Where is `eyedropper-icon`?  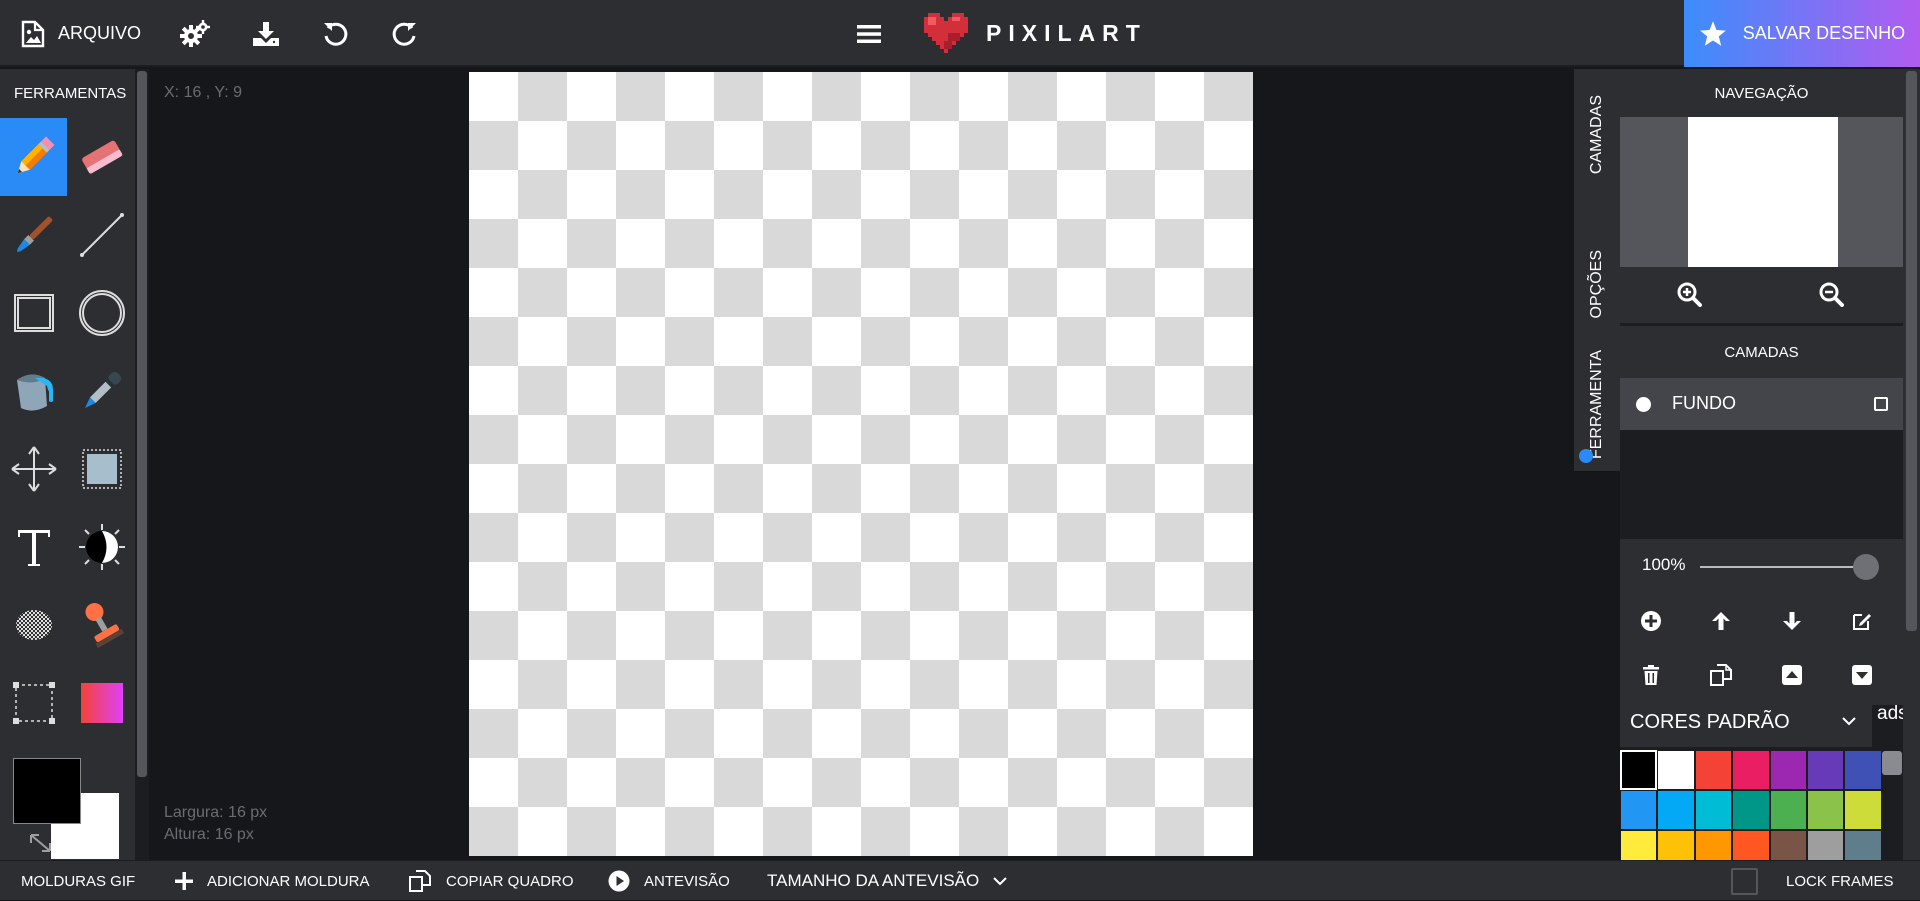 eyedropper-icon is located at coordinates (102, 389).